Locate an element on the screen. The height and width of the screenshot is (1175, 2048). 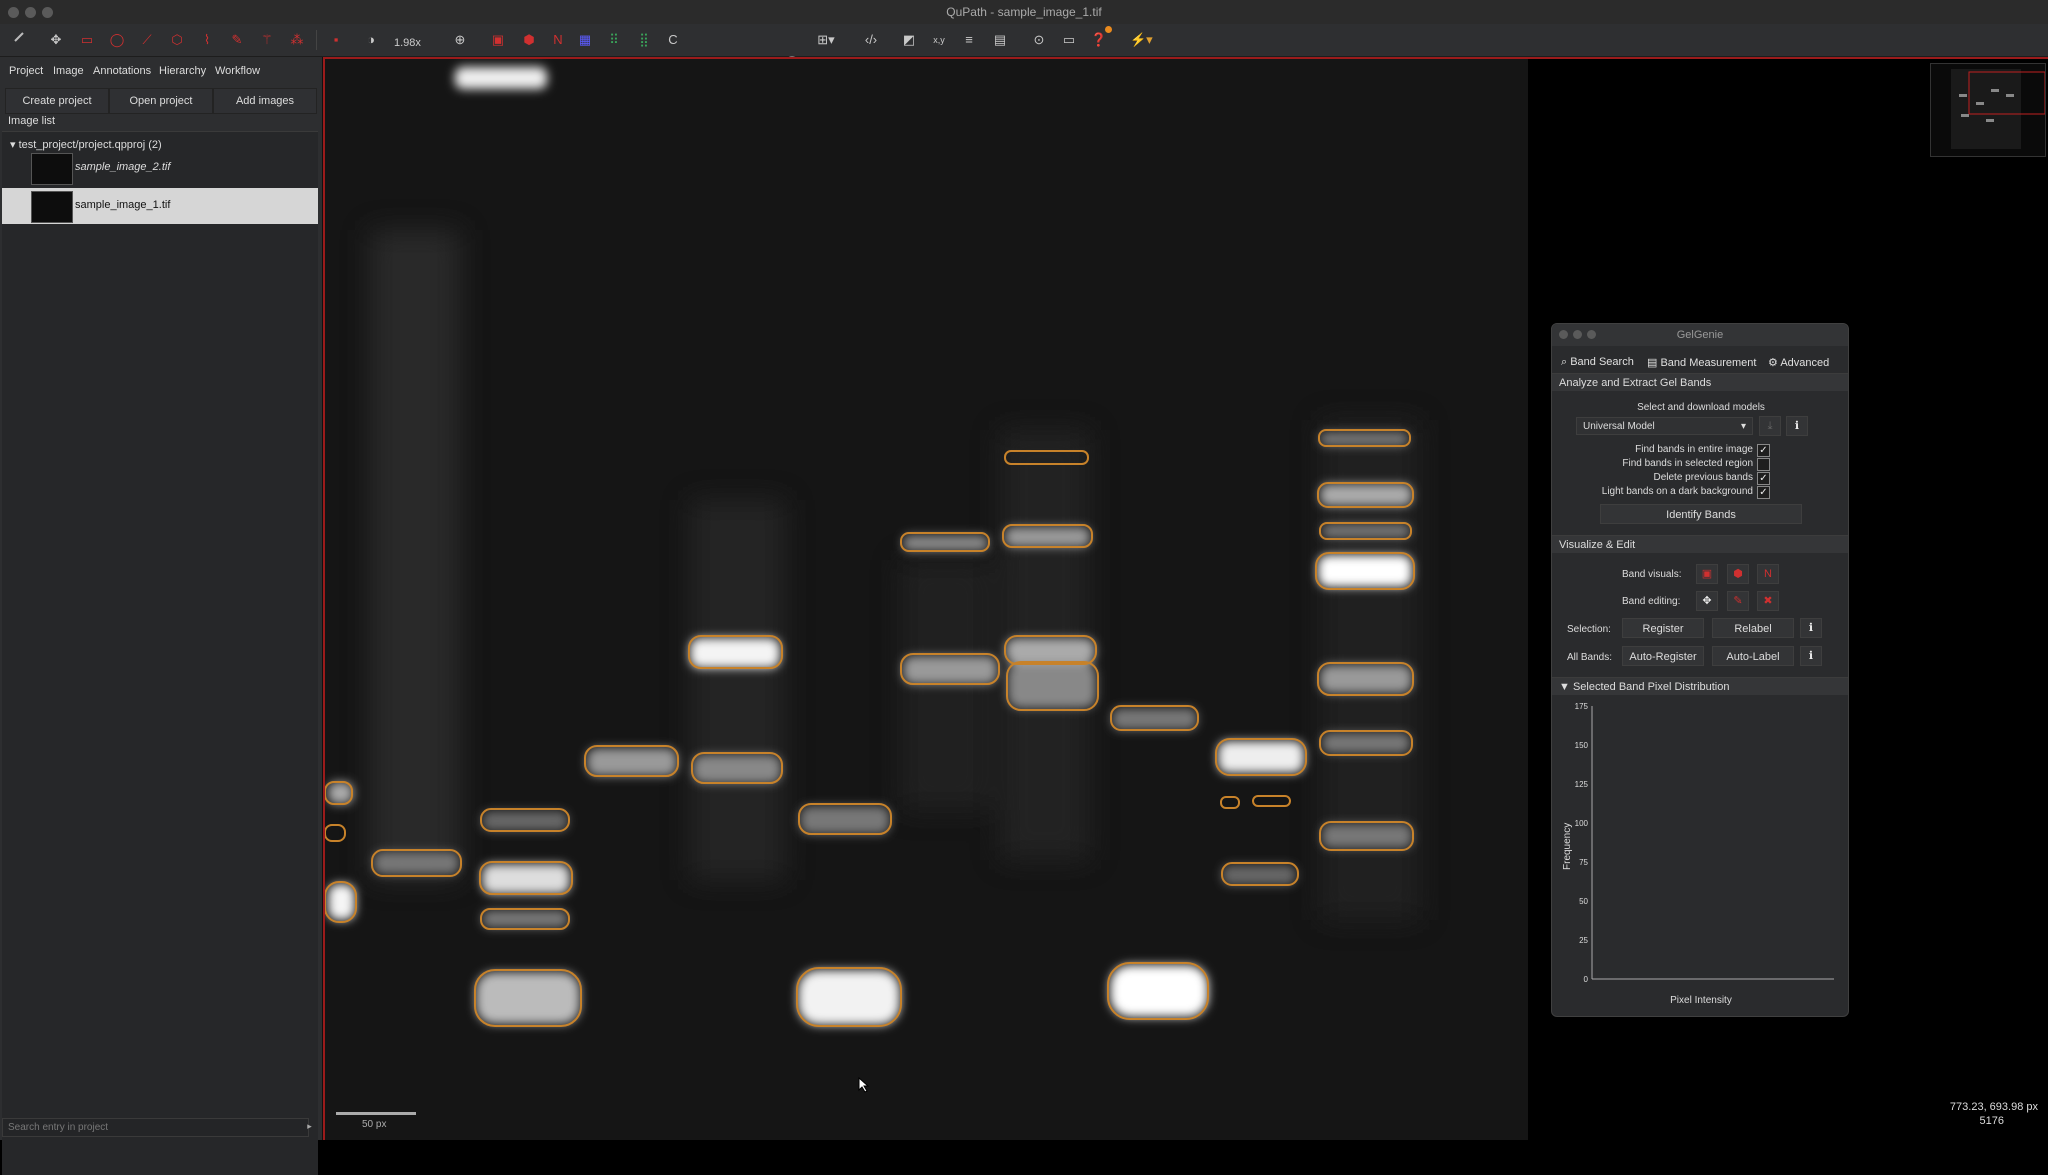
overview-thumbnail is located at coordinates (1988, 110).